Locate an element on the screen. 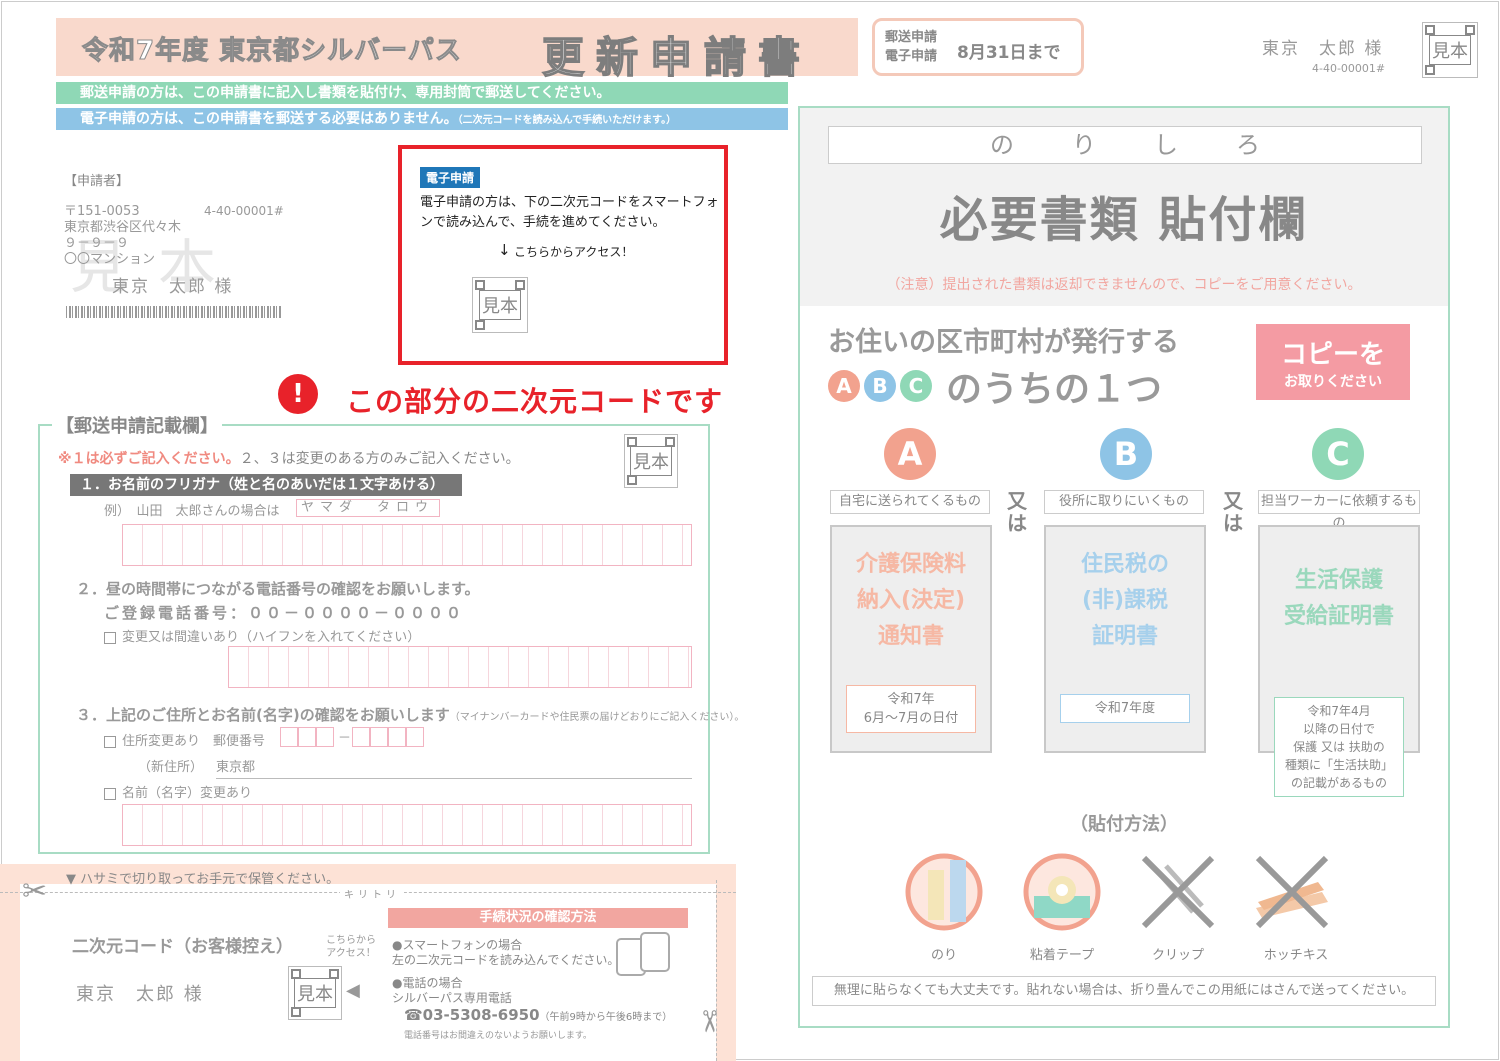  paste-area-title: 必要書類 貼付欄 is located at coordinates (1124, 220).